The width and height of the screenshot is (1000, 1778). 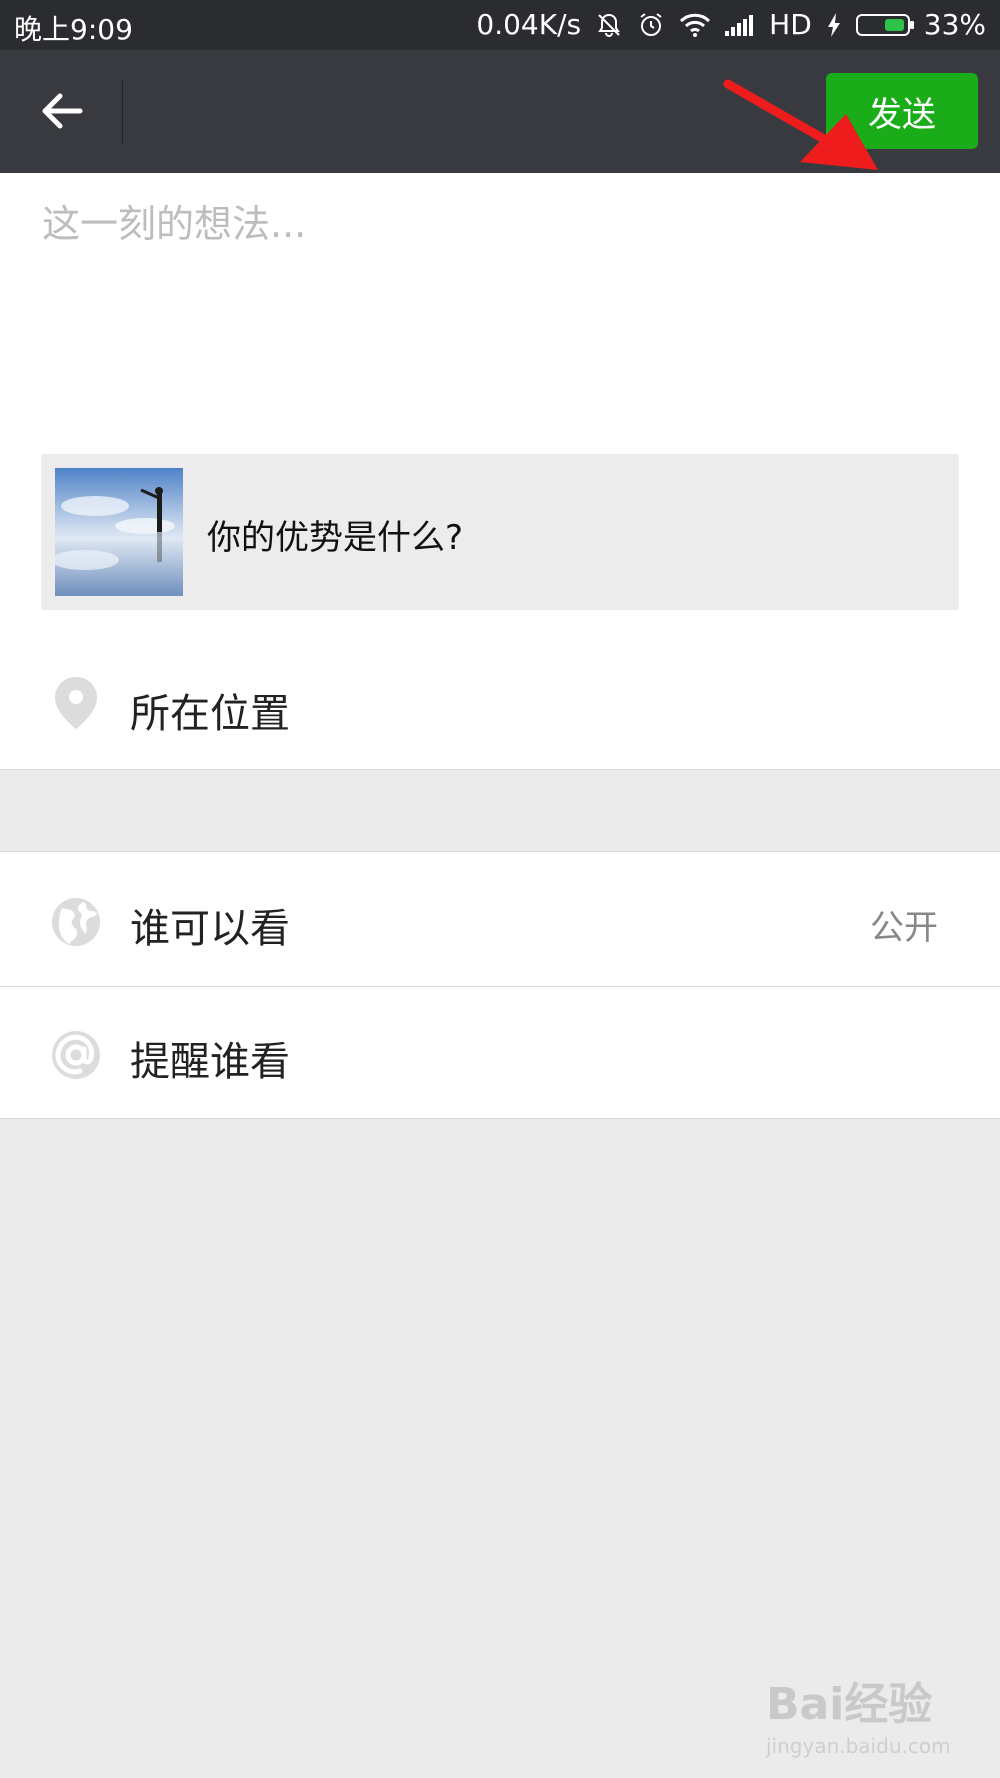 I want to click on location-label: 所在位置, so click(x=210, y=714).